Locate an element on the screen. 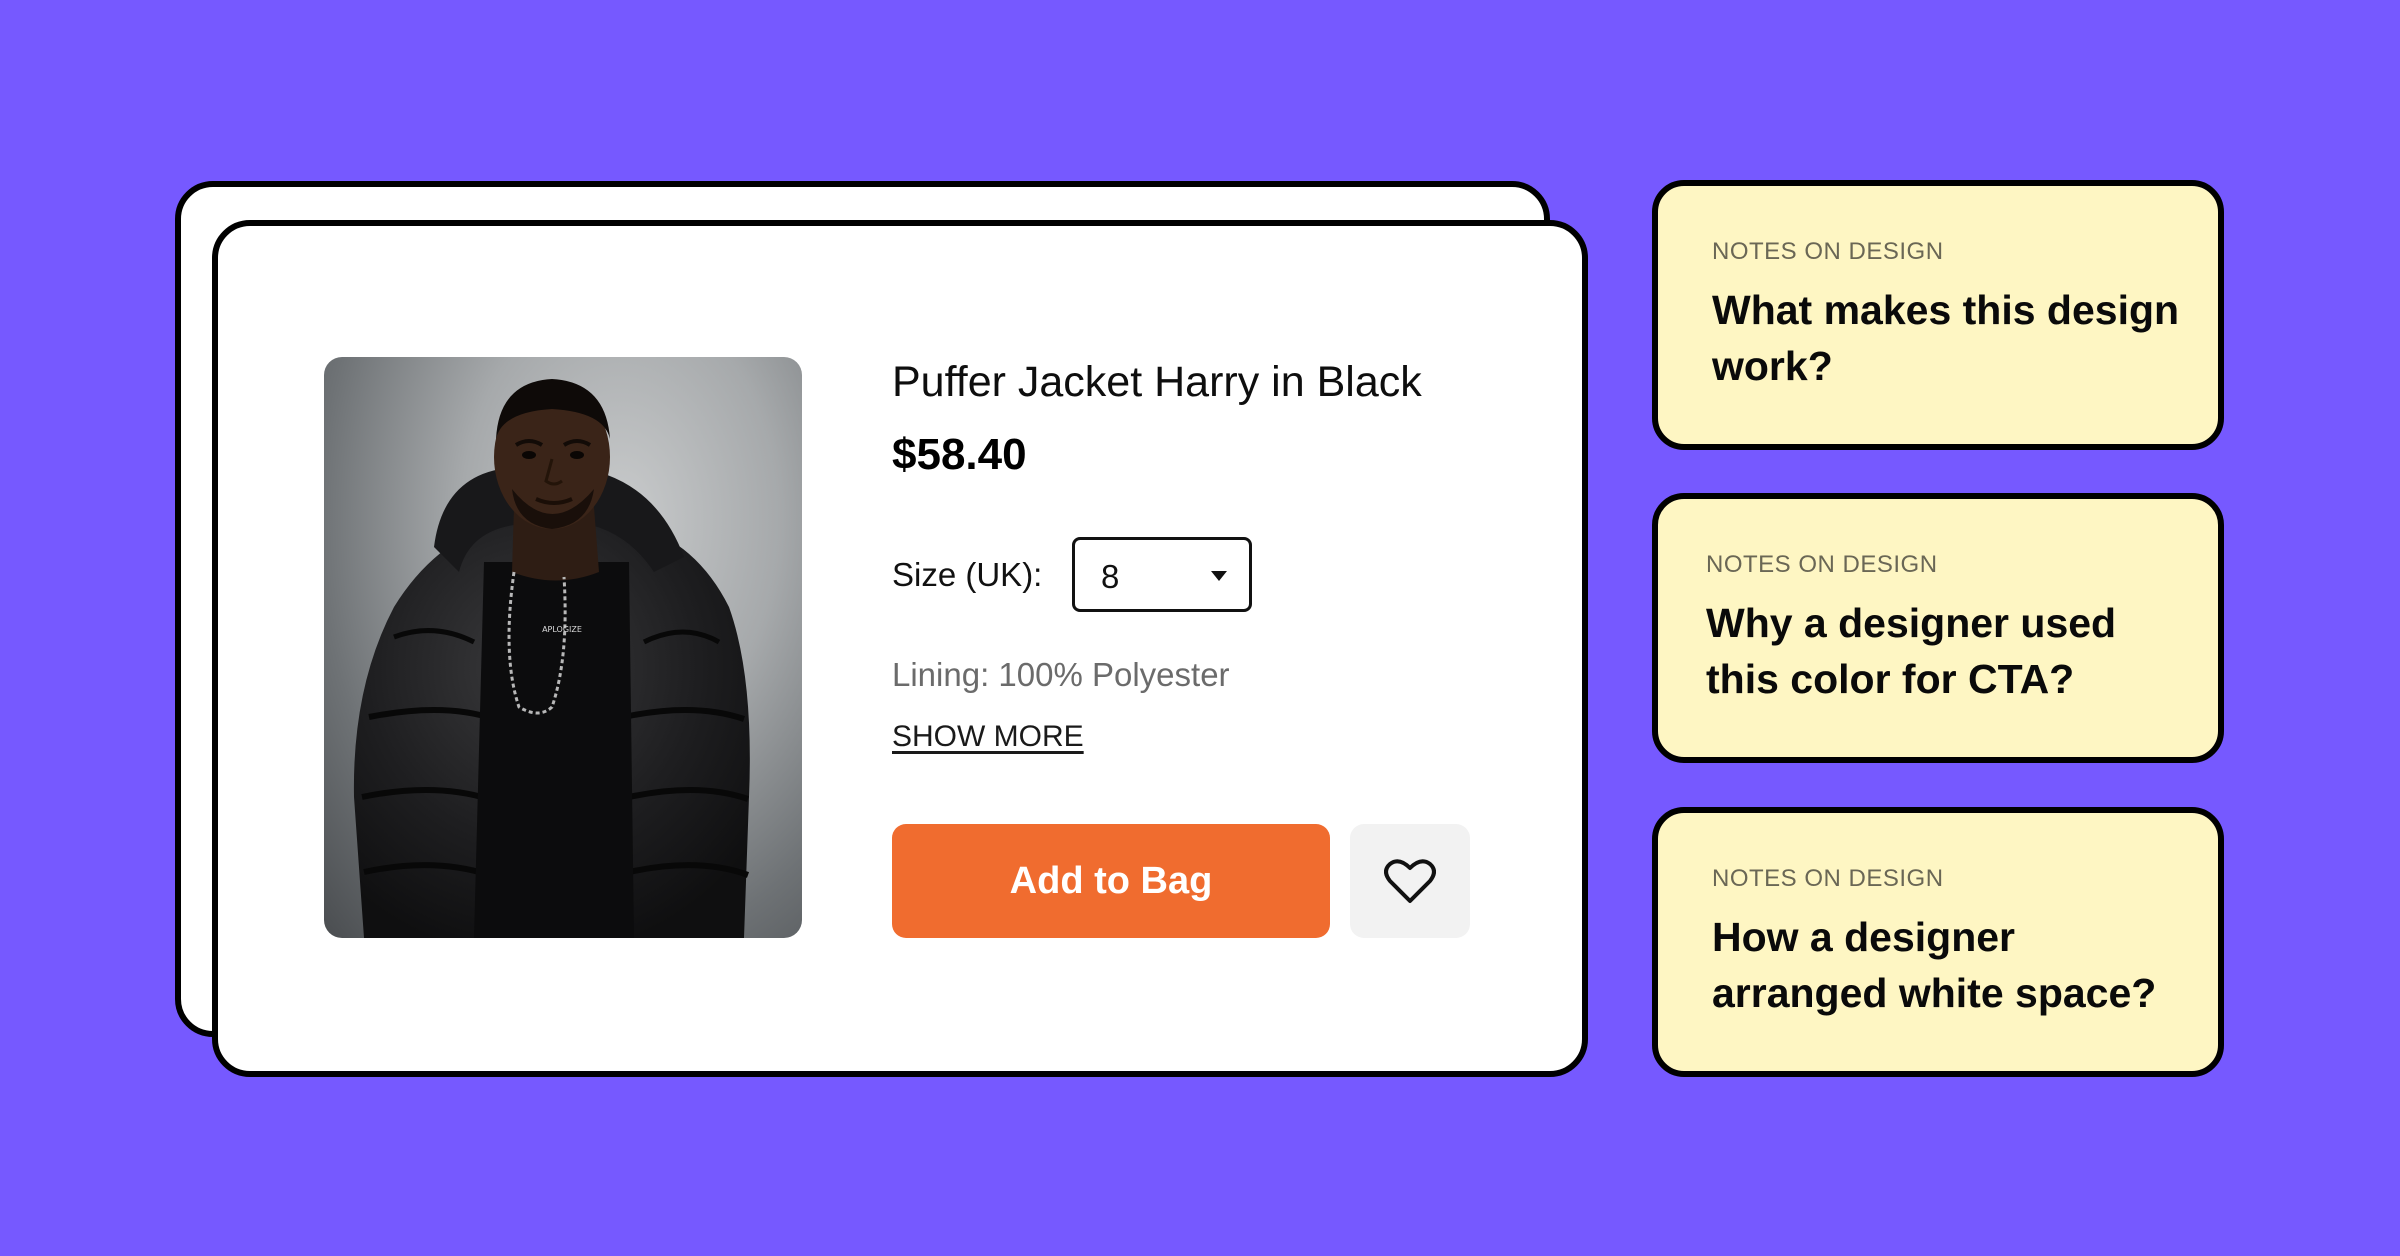  caret-down-icon is located at coordinates (1219, 576).